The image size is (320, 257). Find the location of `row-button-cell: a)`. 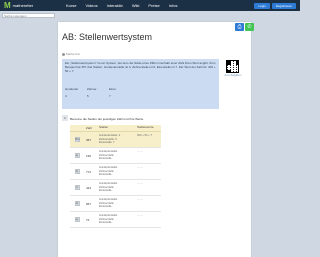

row-button-cell: a) is located at coordinates (77, 155).